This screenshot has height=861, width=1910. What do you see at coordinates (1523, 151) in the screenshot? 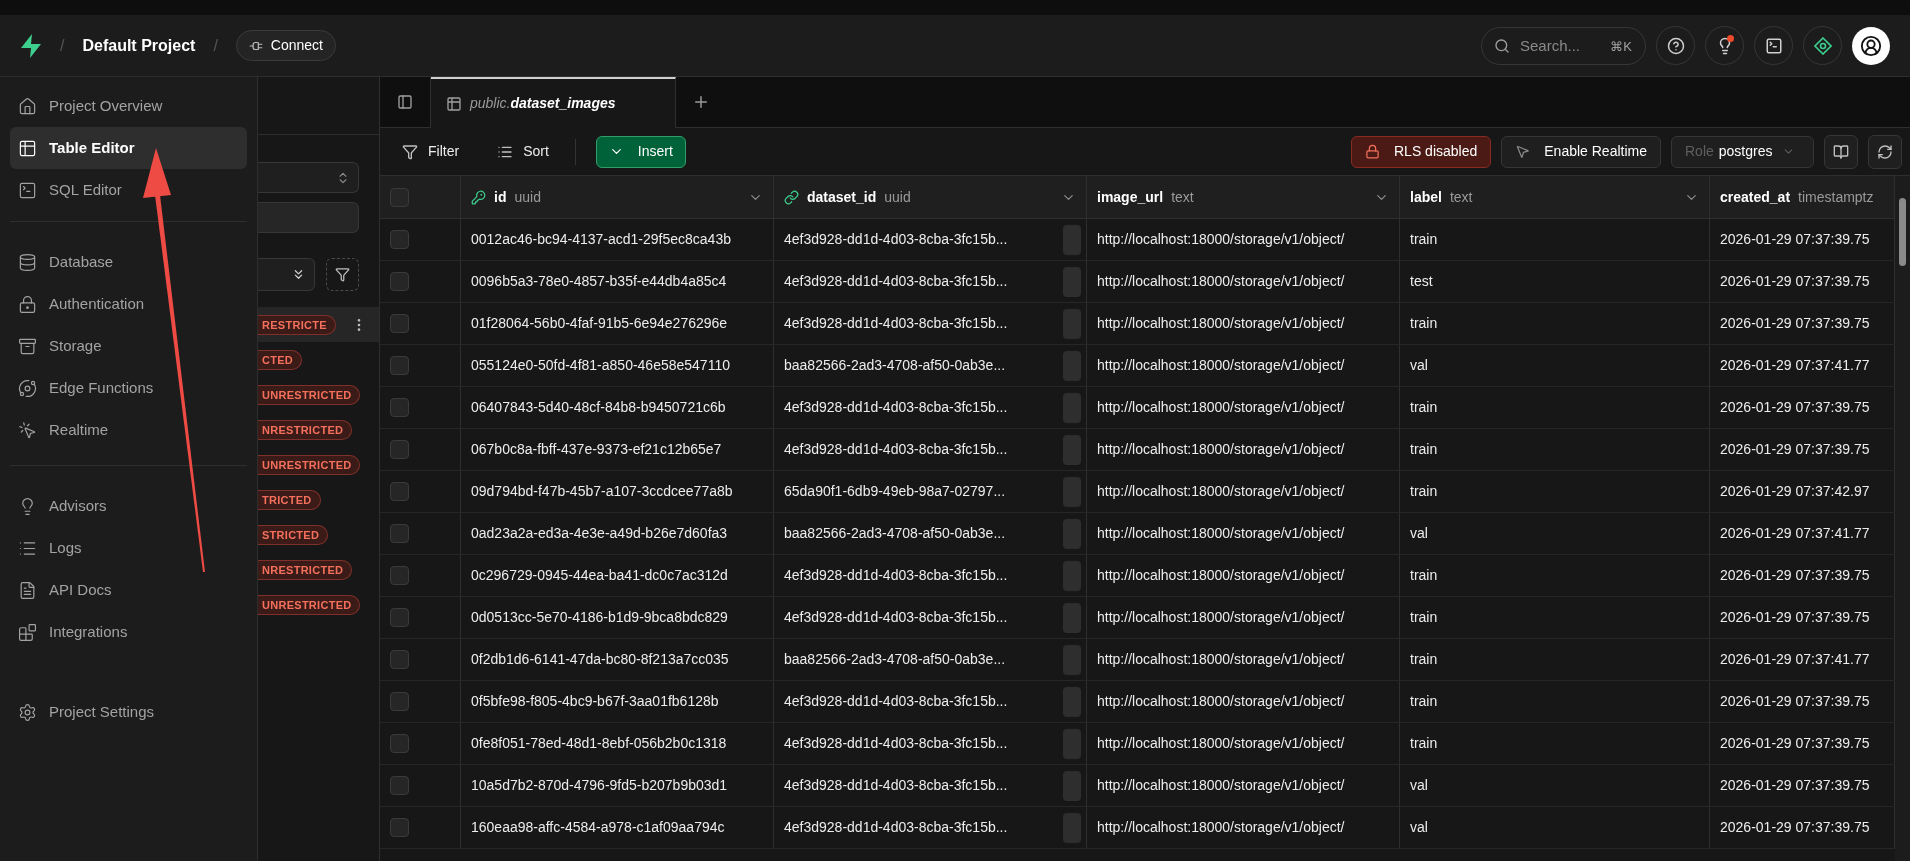
I see `pointer-icon` at bounding box center [1523, 151].